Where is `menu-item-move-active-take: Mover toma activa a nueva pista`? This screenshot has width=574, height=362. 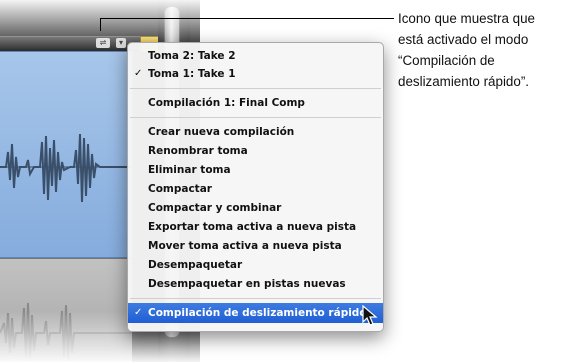 menu-item-move-active-take: Mover toma activa a nueva pista is located at coordinates (255, 246).